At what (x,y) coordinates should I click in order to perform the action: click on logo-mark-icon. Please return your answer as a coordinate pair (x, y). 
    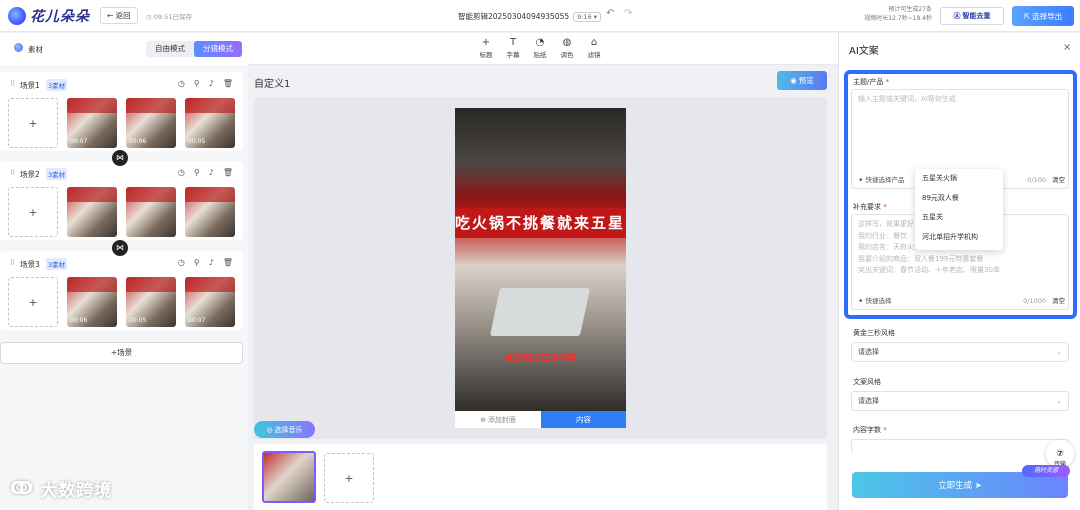
    Looking at the image, I should click on (17, 16).